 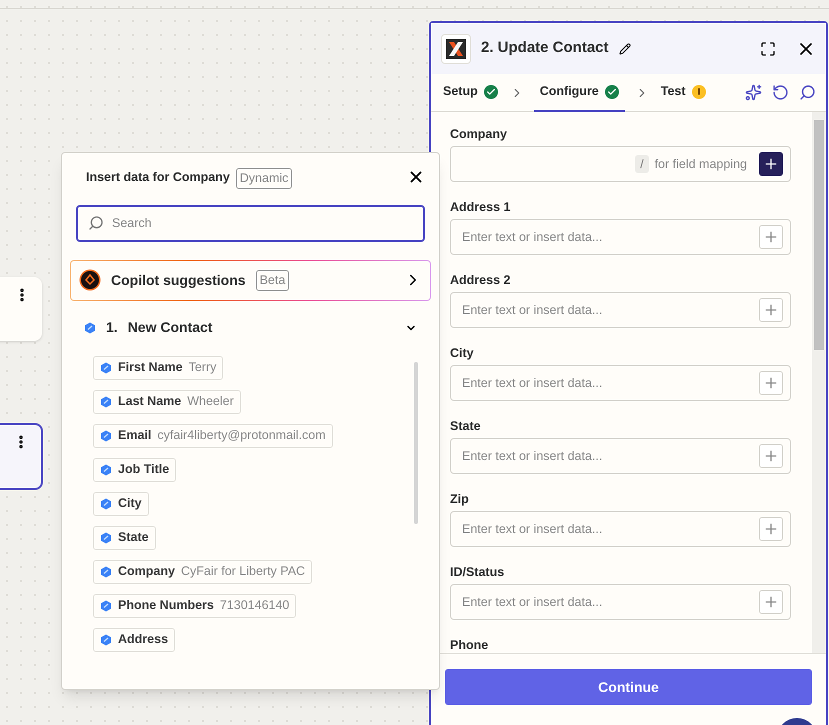 I want to click on data-chip: State, so click(x=124, y=538).